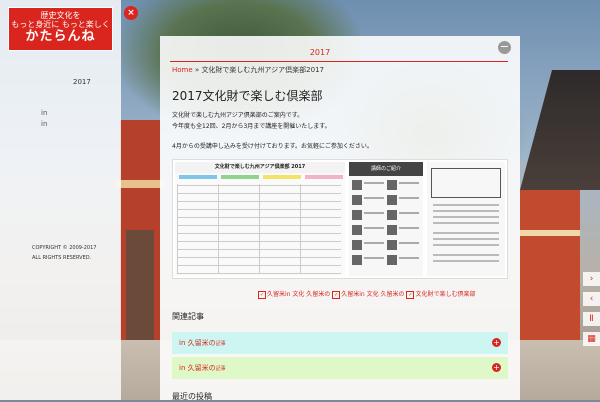  I want to click on logo-name: かたらんね, so click(60, 36).